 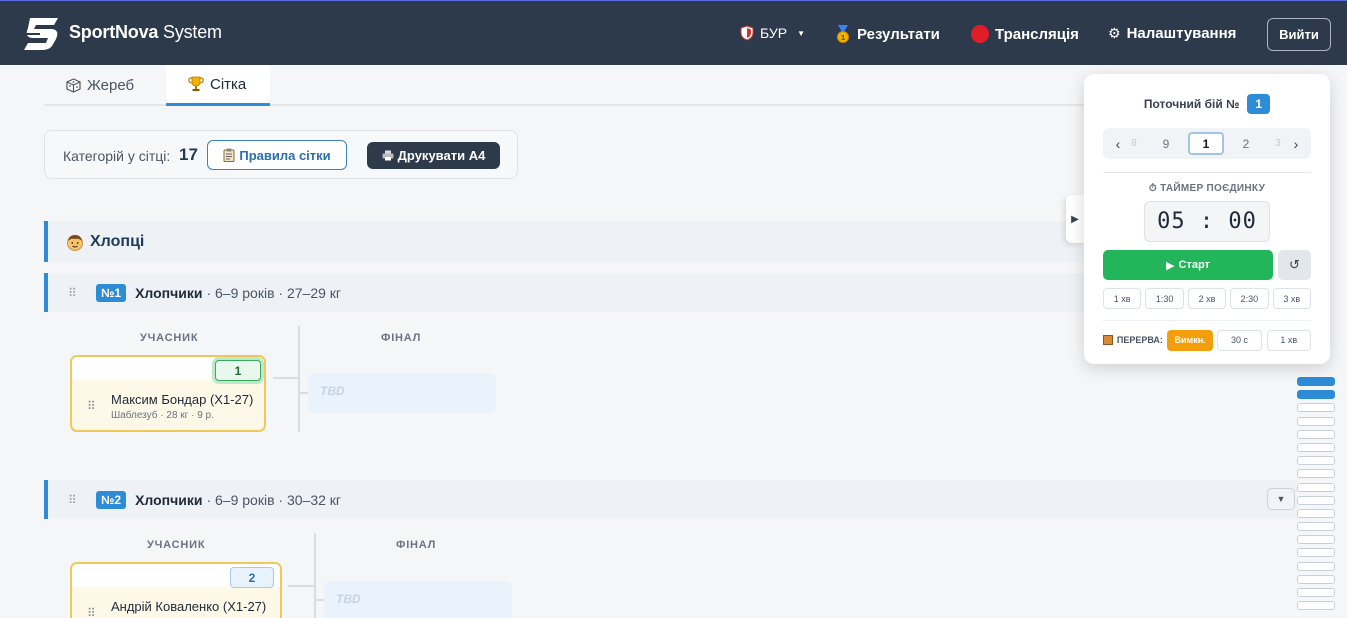 I want to click on fight-number-prev-far: 8, so click(x=1134, y=143).